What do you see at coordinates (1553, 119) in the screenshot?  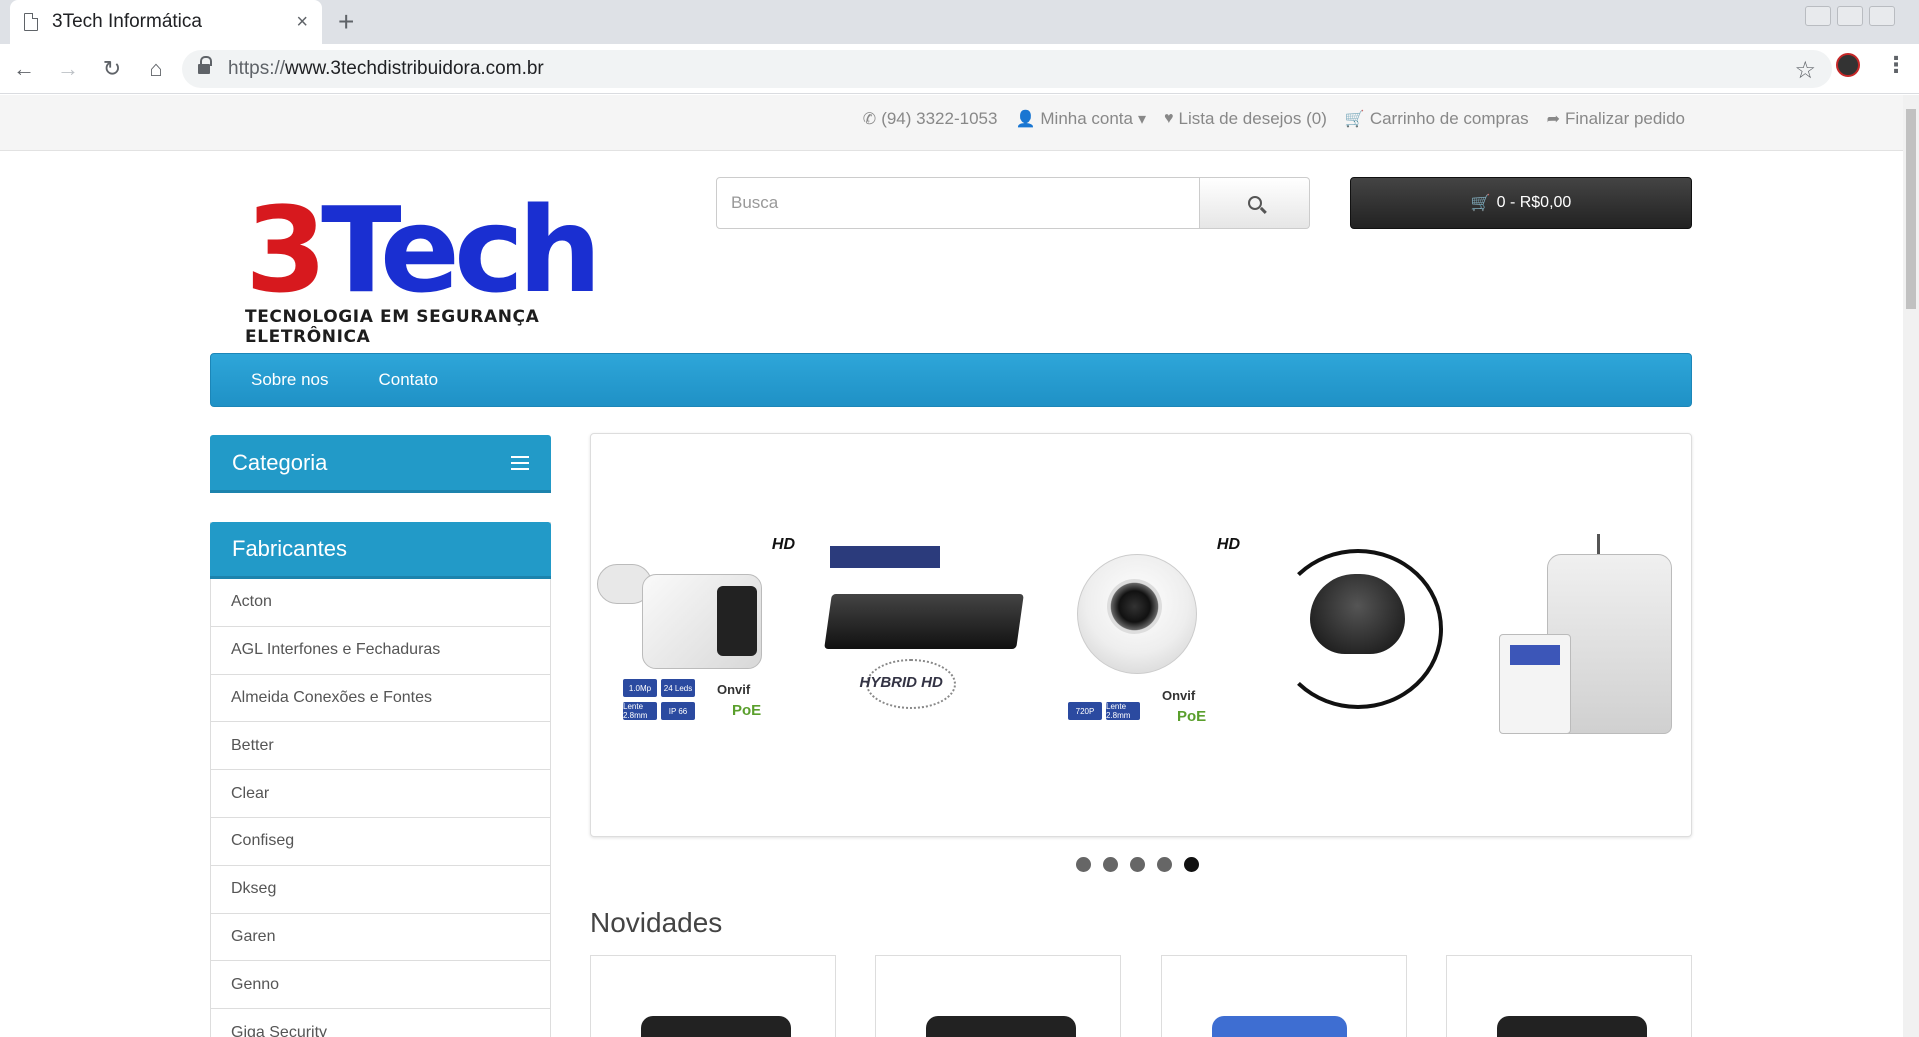 I see `share-icon: ➦` at bounding box center [1553, 119].